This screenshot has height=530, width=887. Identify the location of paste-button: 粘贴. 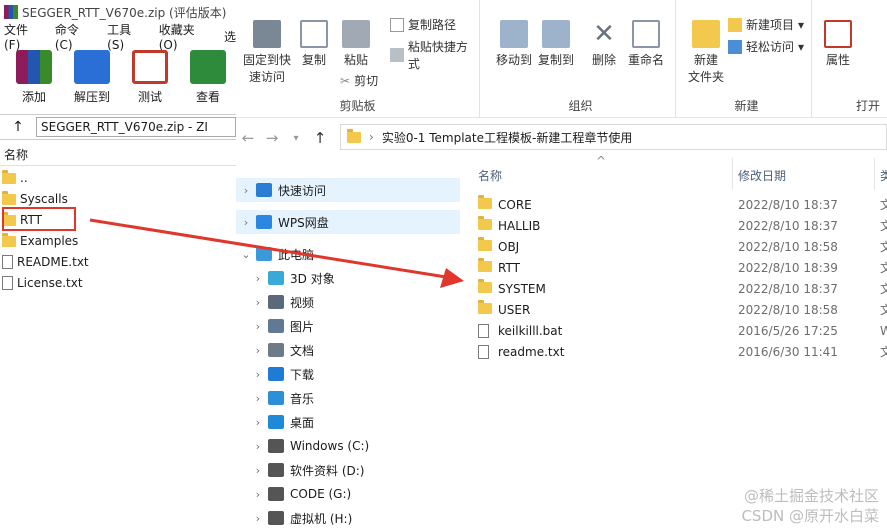
(356, 44).